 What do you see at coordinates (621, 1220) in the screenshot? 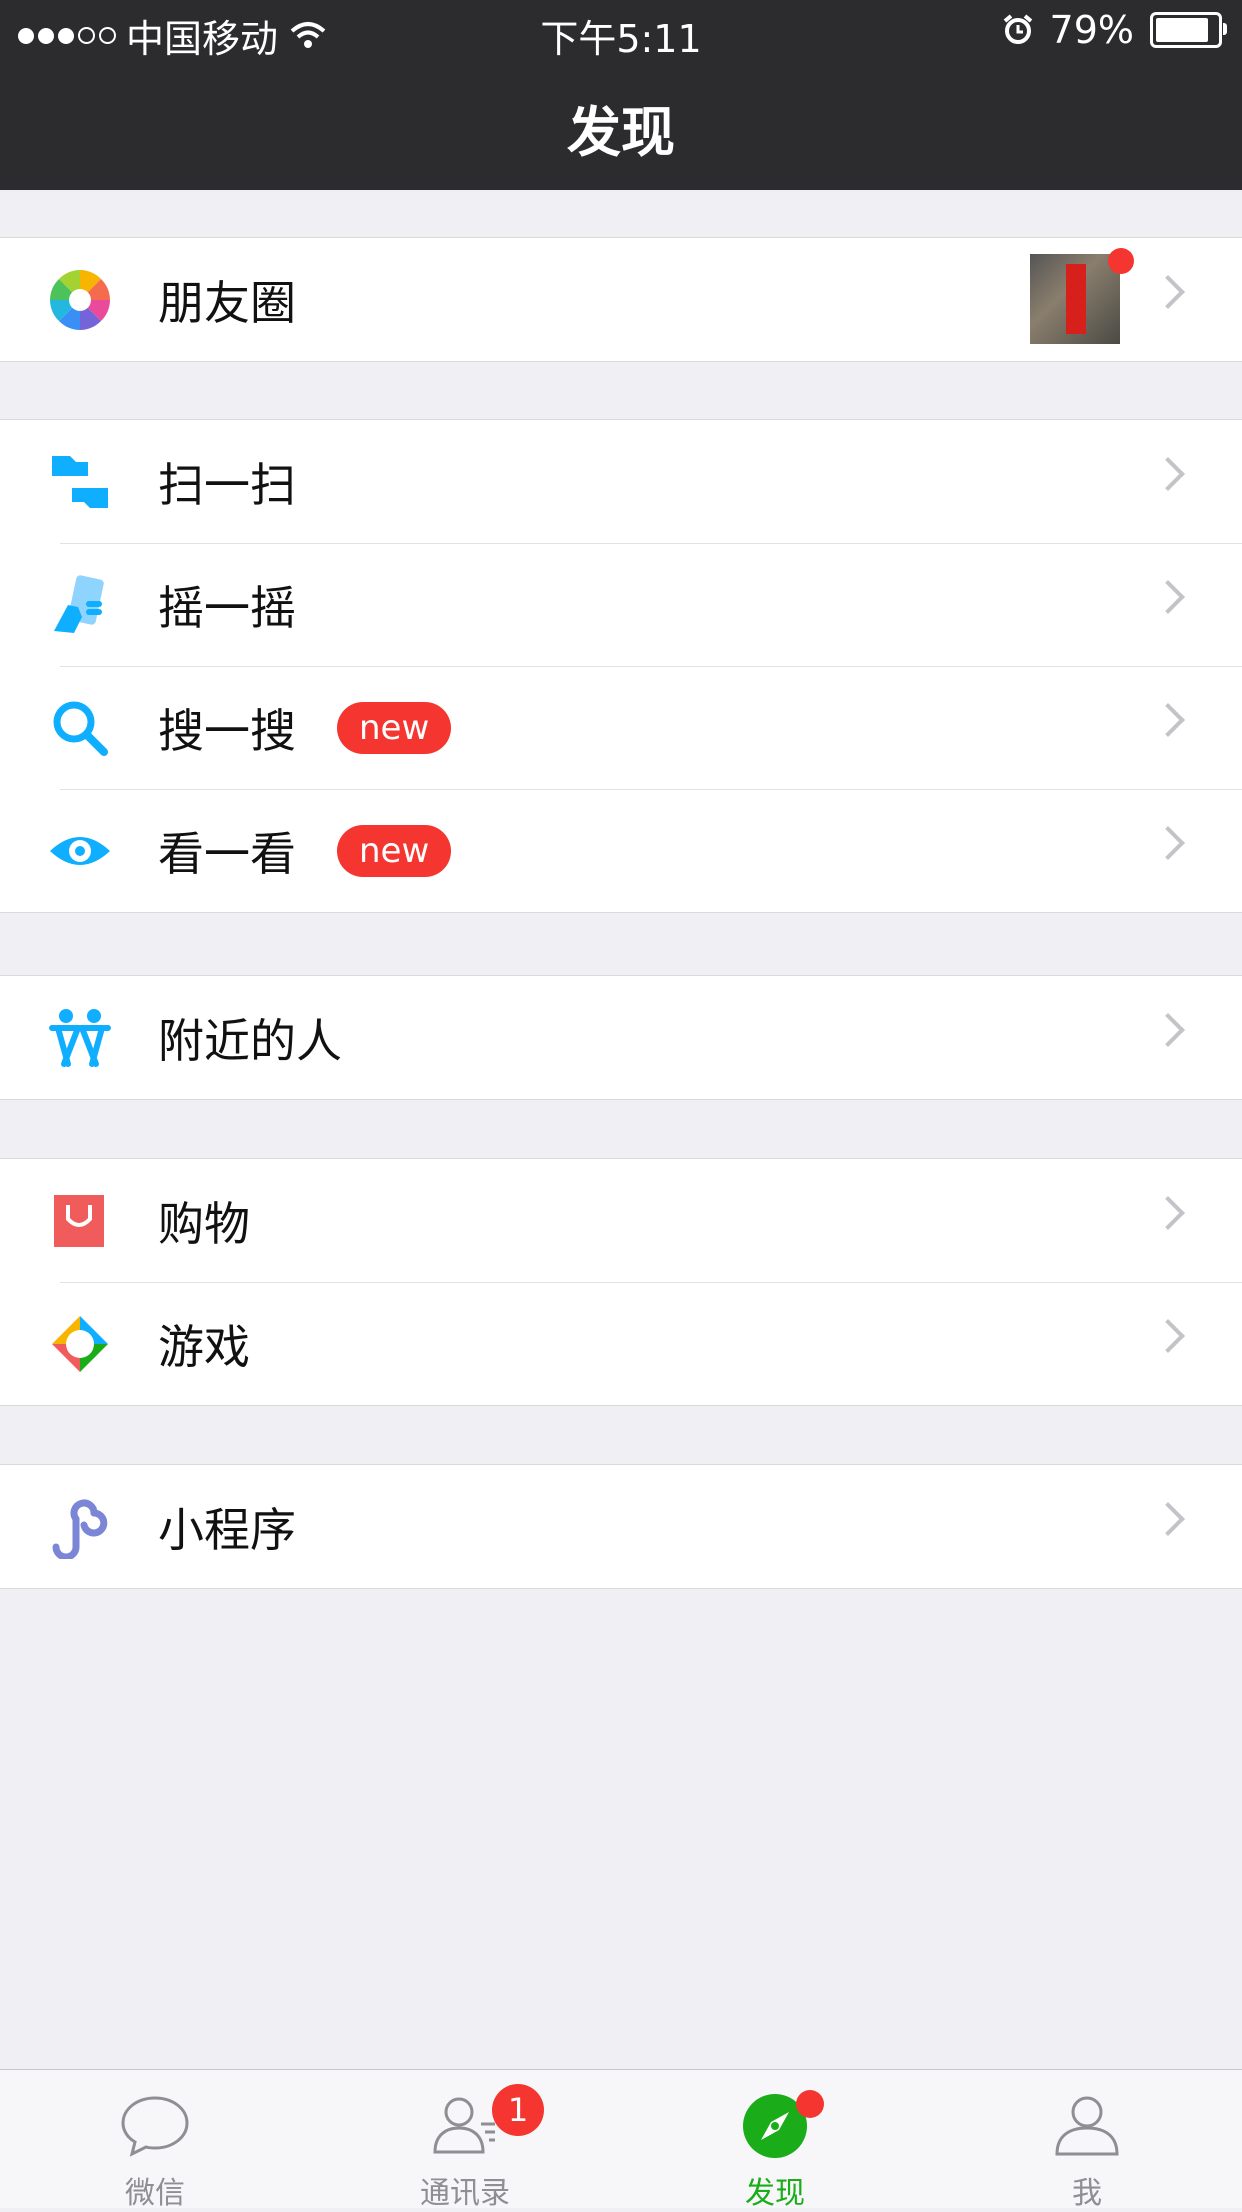
I see `list-item-shopping: 购物` at bounding box center [621, 1220].